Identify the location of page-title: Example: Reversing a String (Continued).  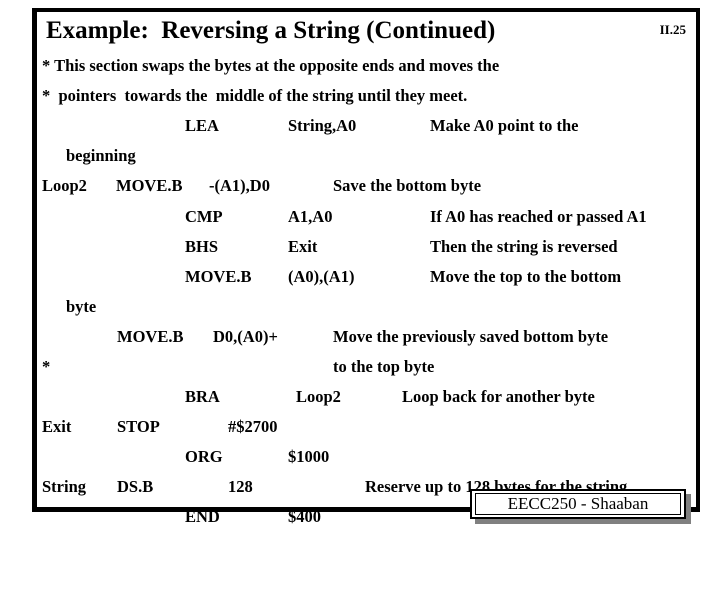
(271, 30).